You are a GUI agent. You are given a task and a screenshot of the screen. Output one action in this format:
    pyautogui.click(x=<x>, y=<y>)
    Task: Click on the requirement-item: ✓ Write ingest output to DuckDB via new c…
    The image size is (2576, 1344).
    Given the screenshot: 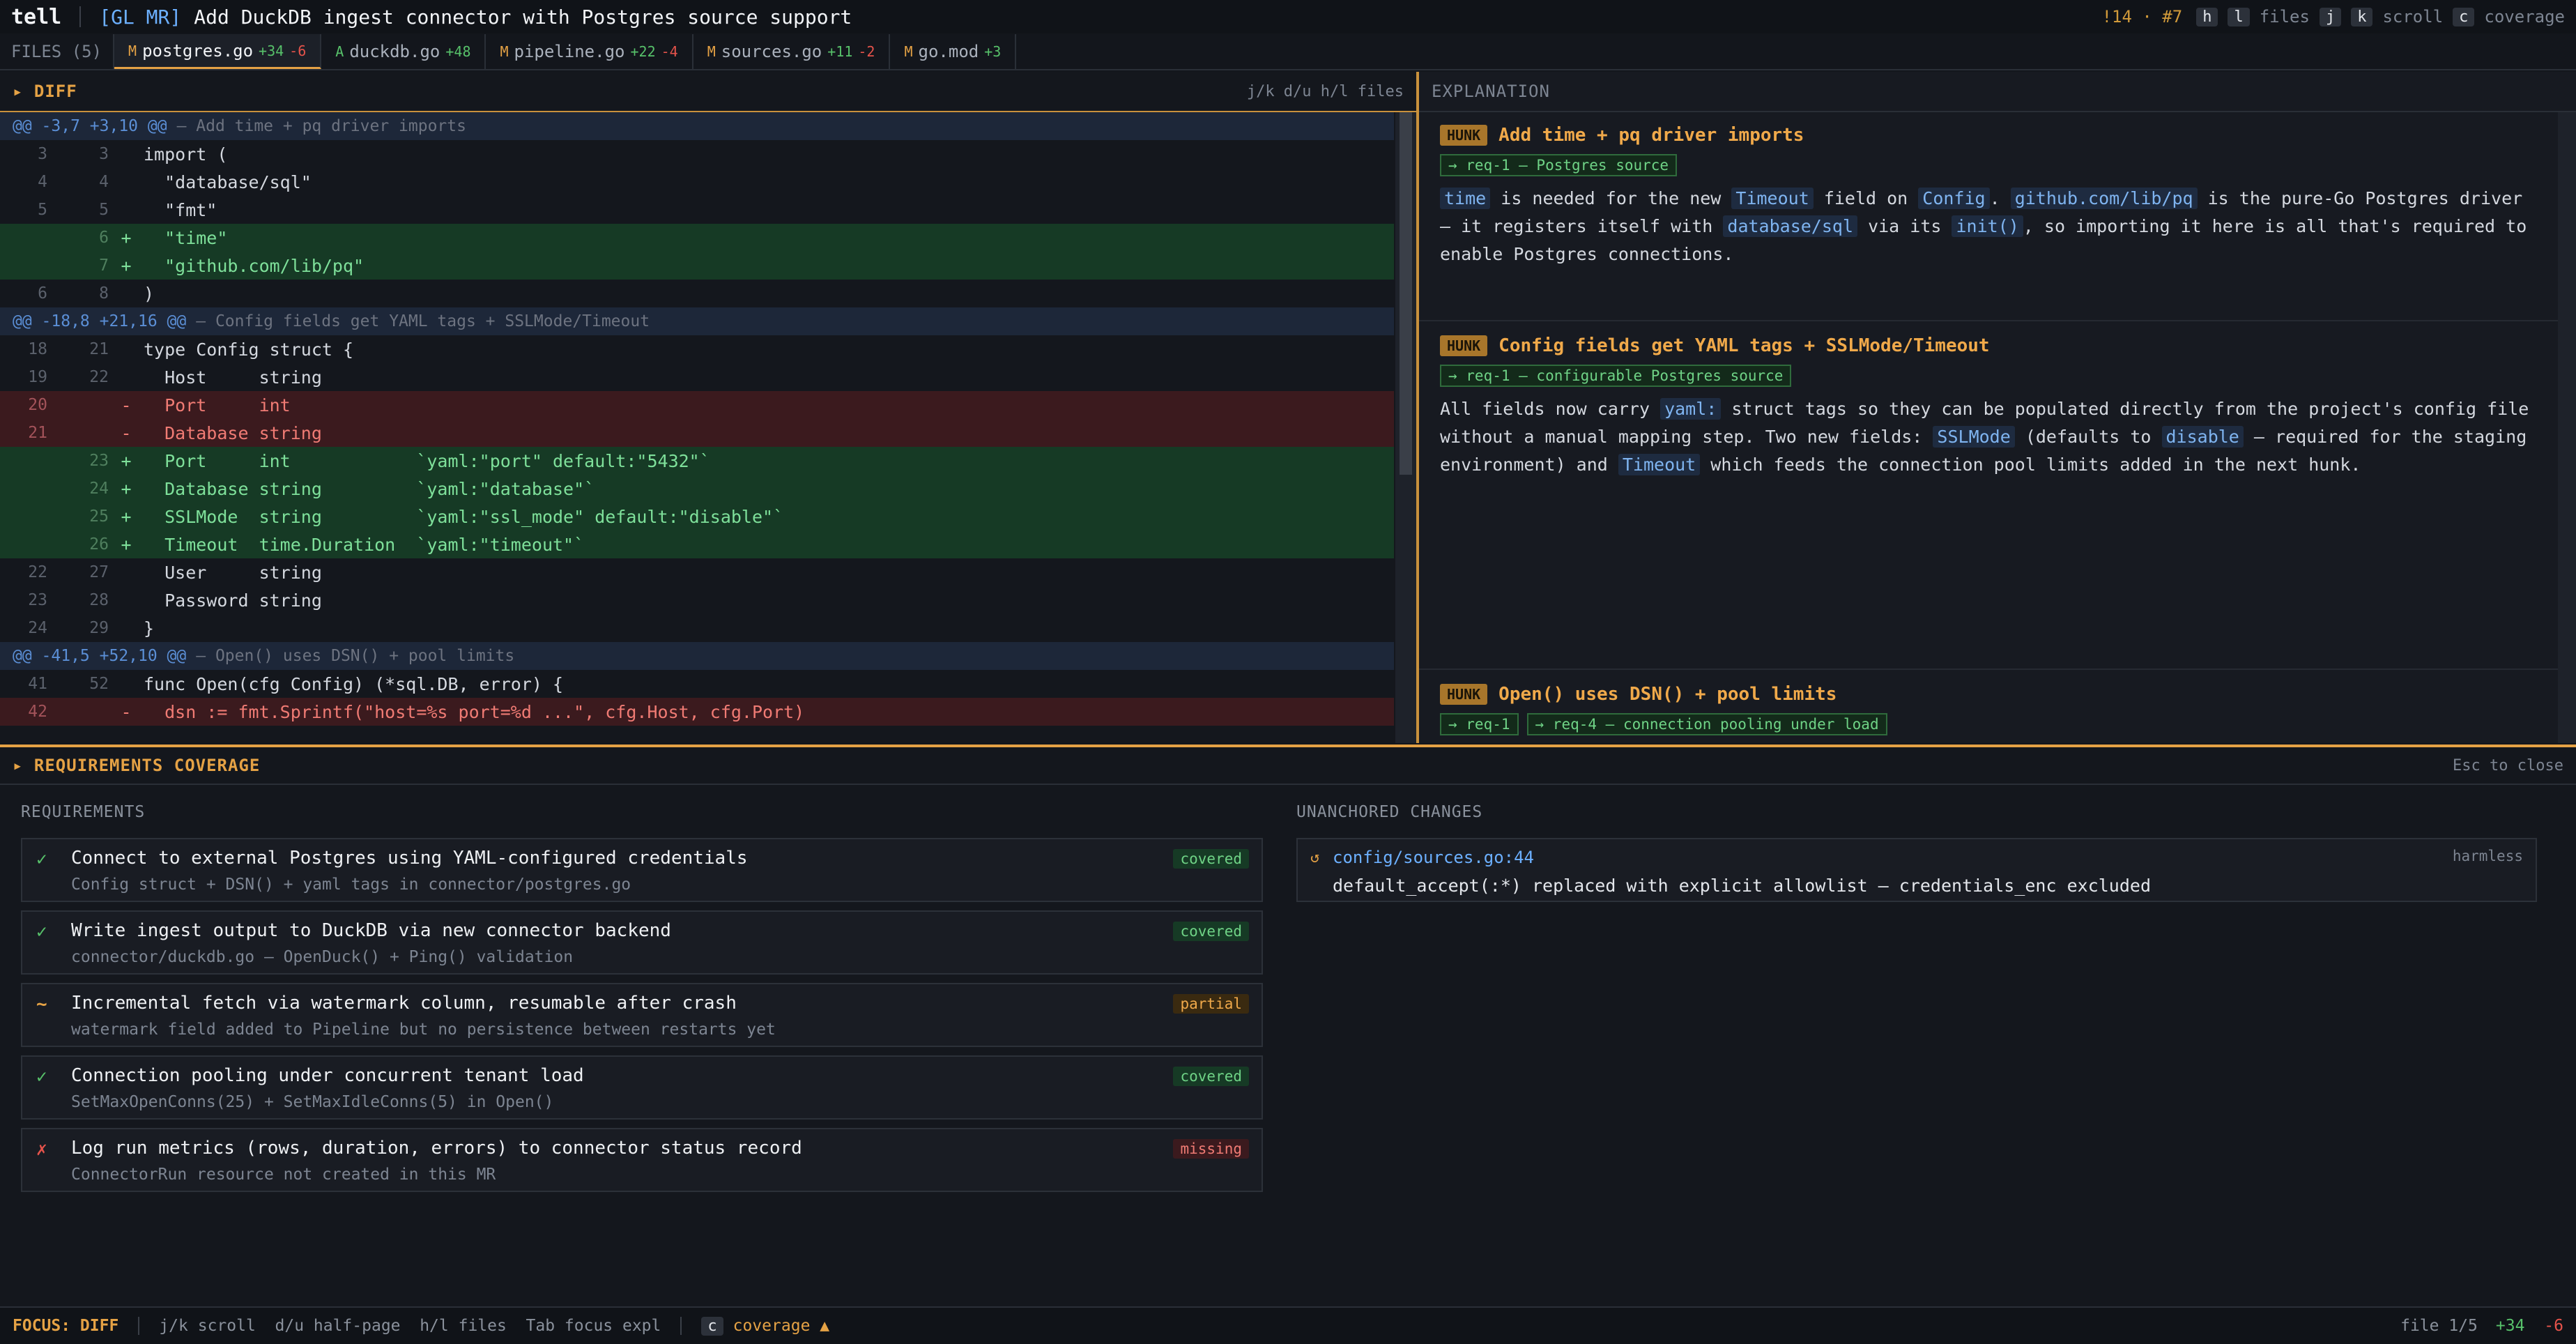 What is the action you would take?
    pyautogui.click(x=642, y=942)
    